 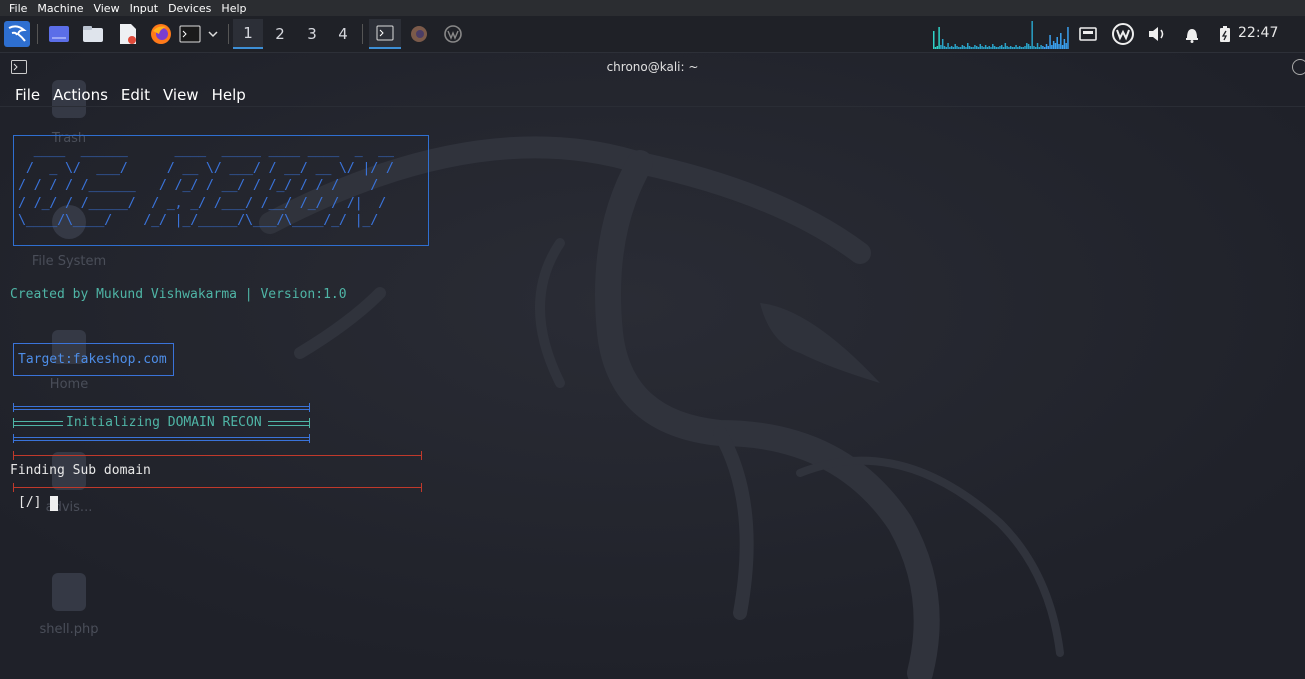 What do you see at coordinates (1298, 67) in the screenshot?
I see `window-button-icon` at bounding box center [1298, 67].